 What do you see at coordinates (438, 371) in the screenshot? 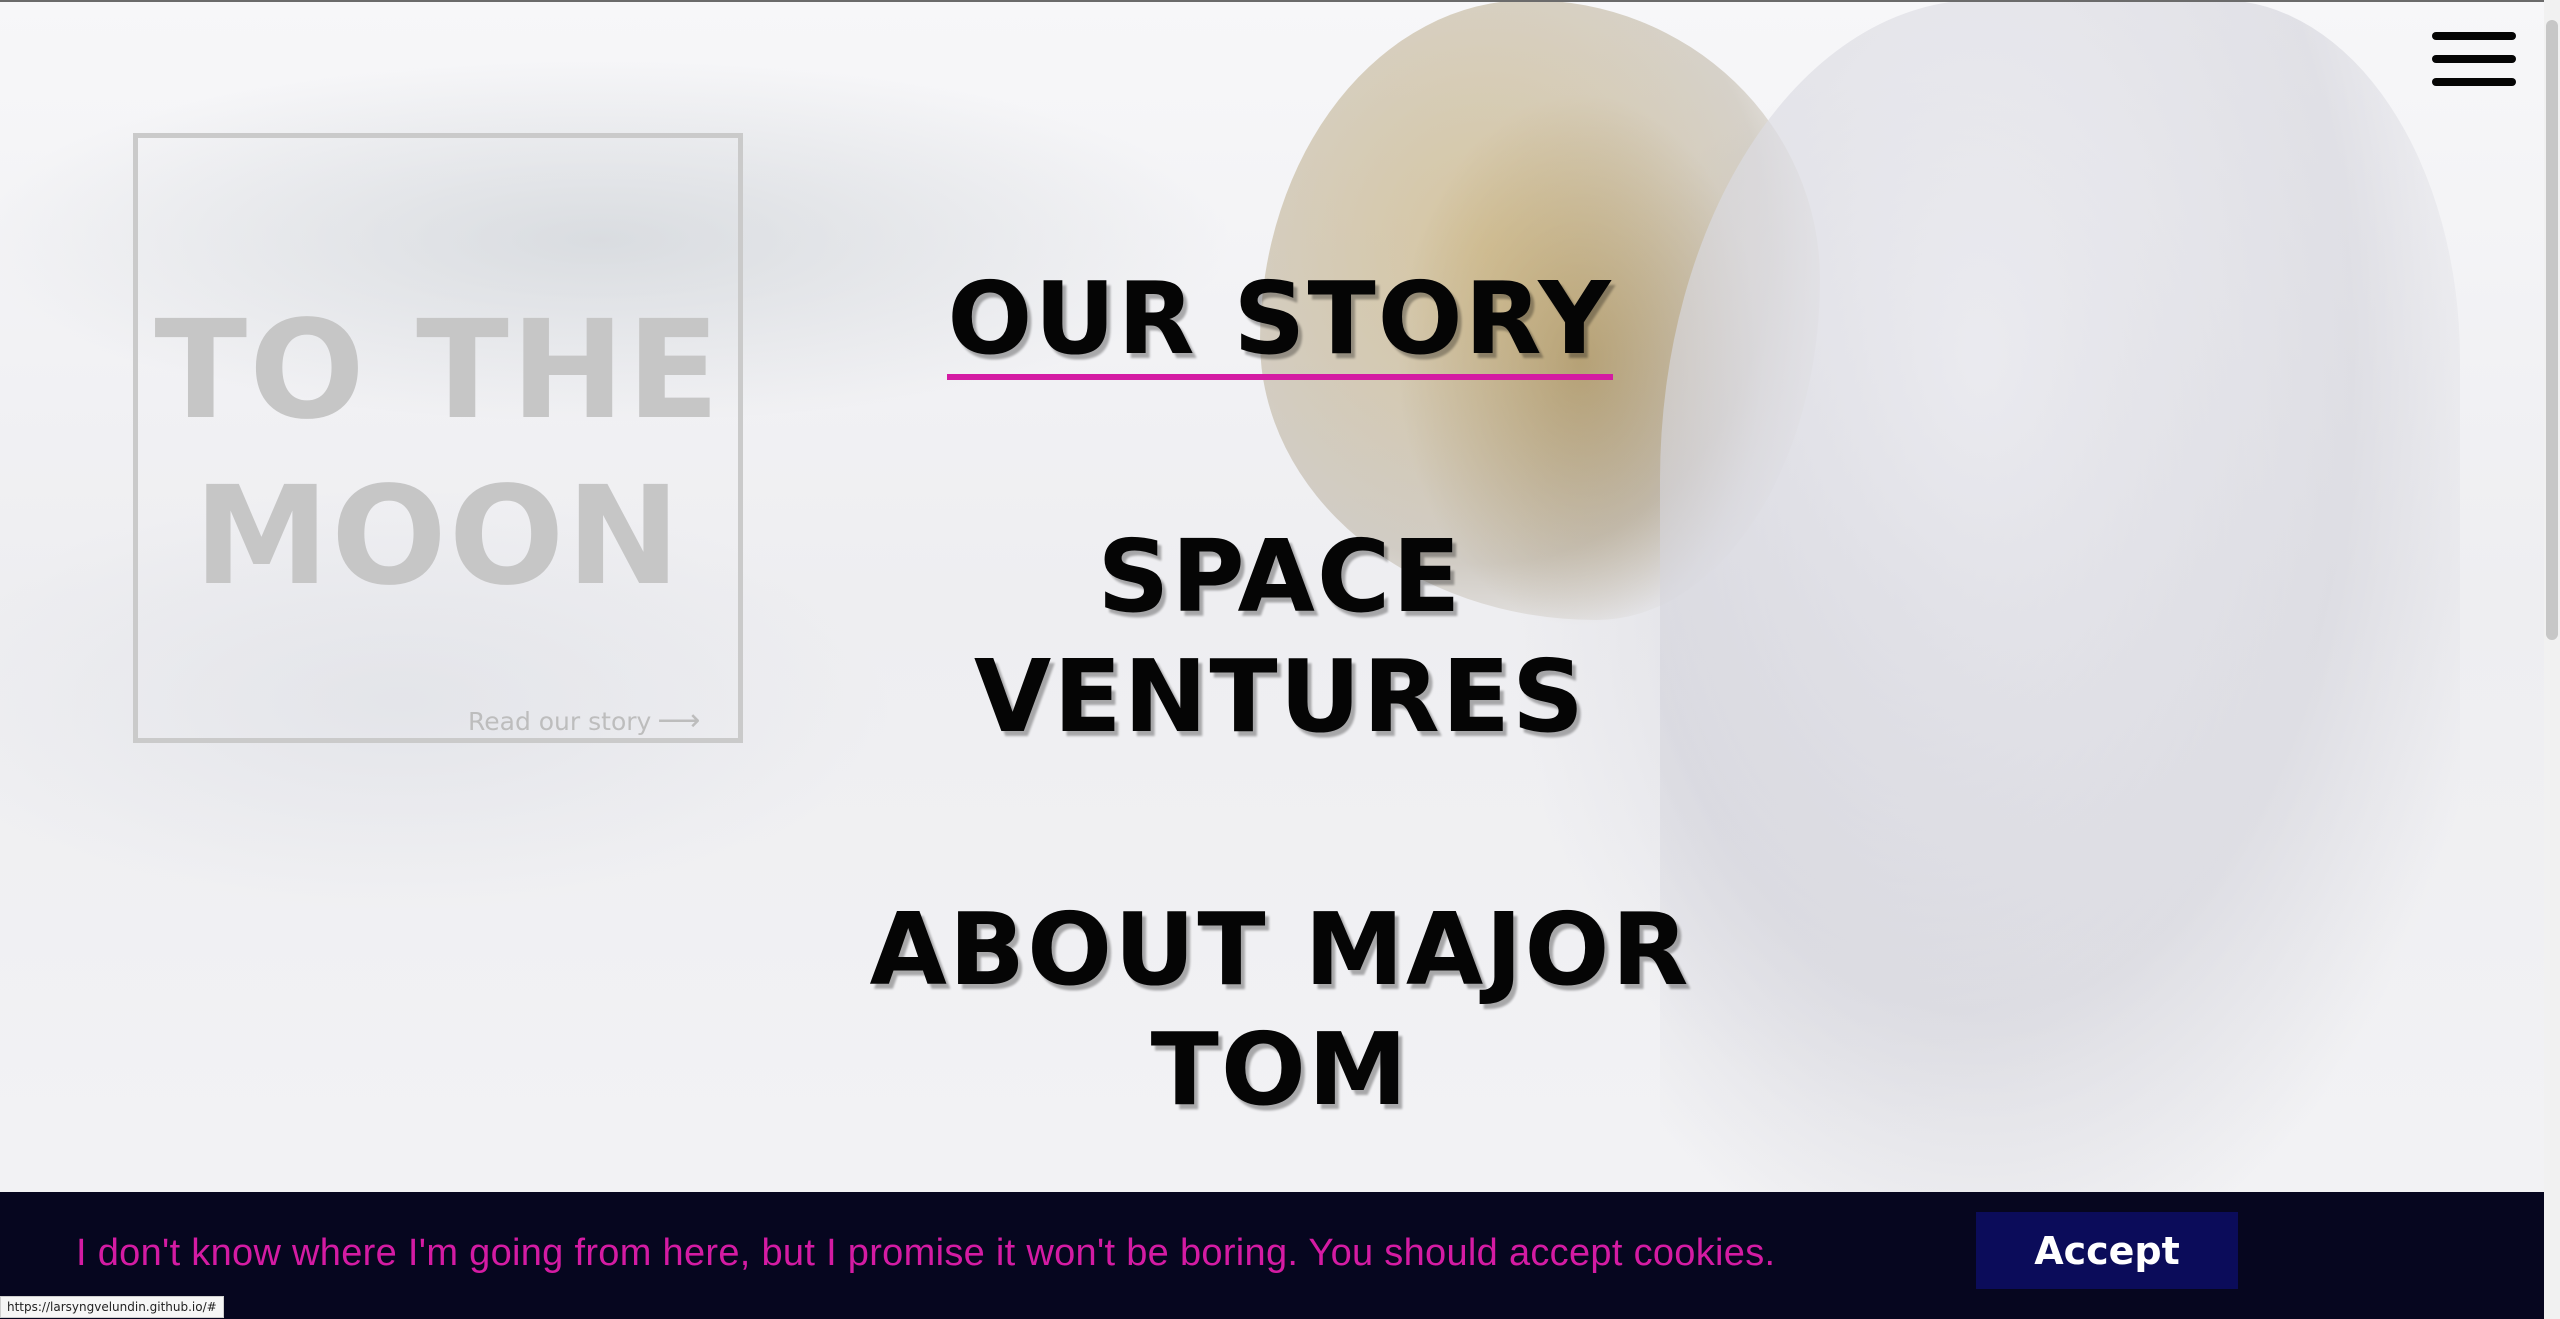
I see `hero-title-line-1: TO THE` at bounding box center [438, 371].